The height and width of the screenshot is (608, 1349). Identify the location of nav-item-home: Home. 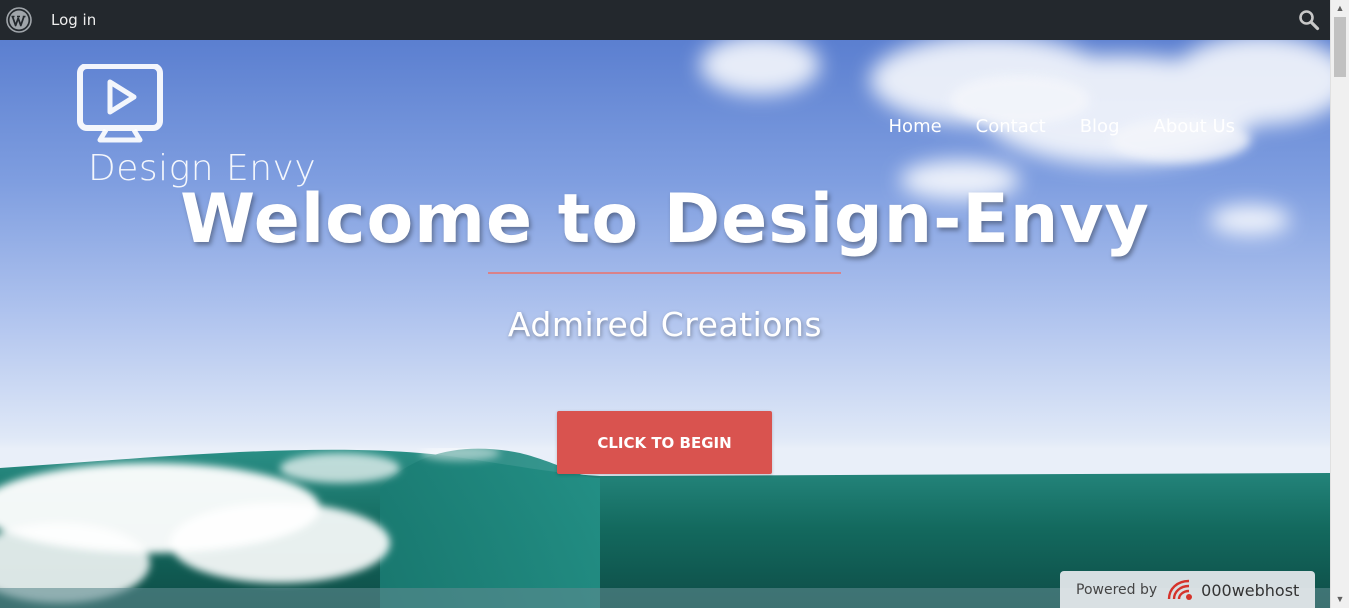
(915, 126).